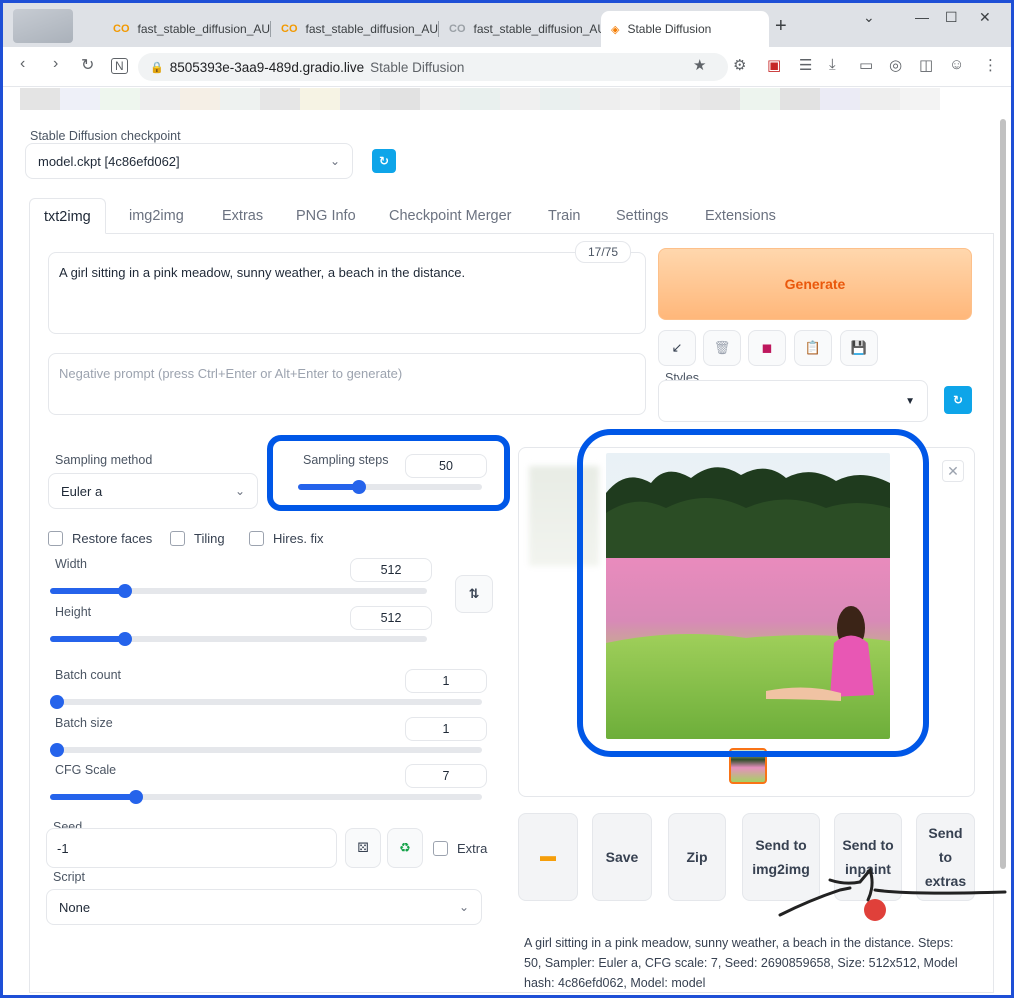 This screenshot has height=998, width=1014. Describe the element at coordinates (480, 99) in the screenshot. I see `bookmarks-bar` at that location.